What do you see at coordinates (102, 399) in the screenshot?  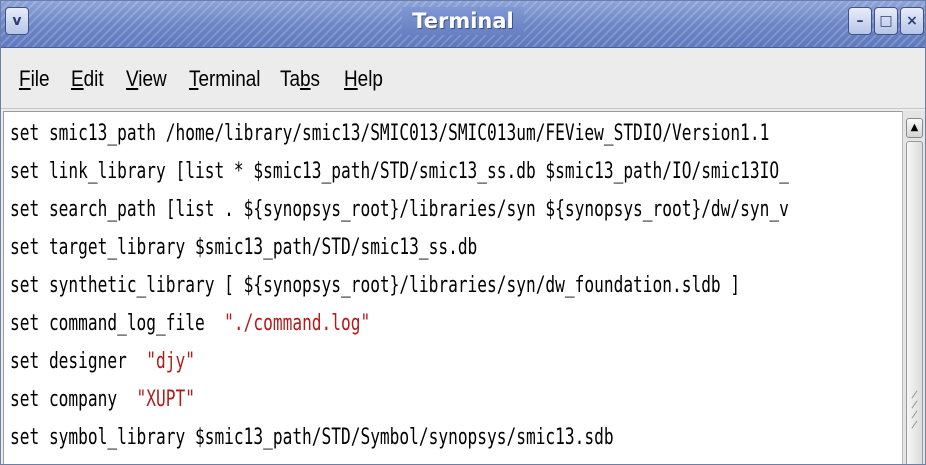 I see `terminal-line: set company "XUPT"` at bounding box center [102, 399].